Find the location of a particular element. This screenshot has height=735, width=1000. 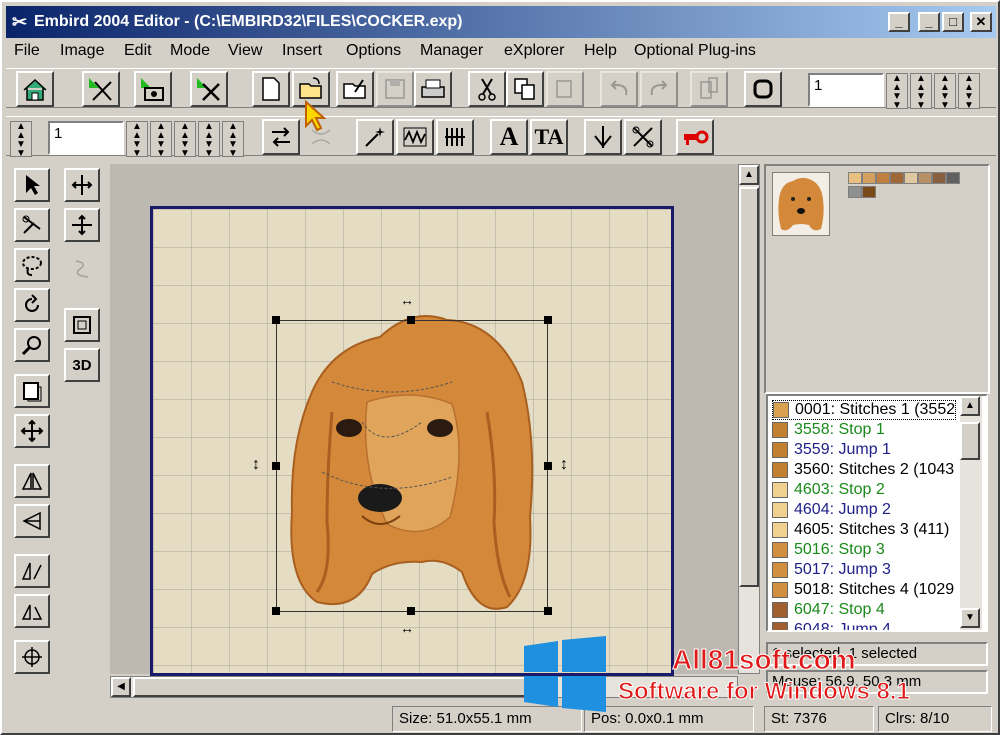

toolbar2-spinner-3: ▲ ▲ ▼ ▼ is located at coordinates (185, 140).